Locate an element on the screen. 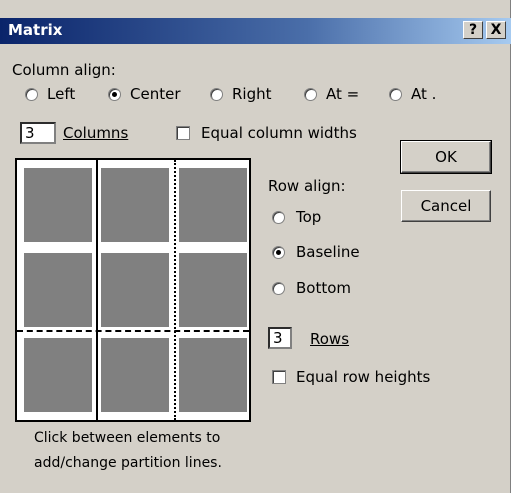 The image size is (512, 493). column-align-right-label: Right is located at coordinates (252, 94).